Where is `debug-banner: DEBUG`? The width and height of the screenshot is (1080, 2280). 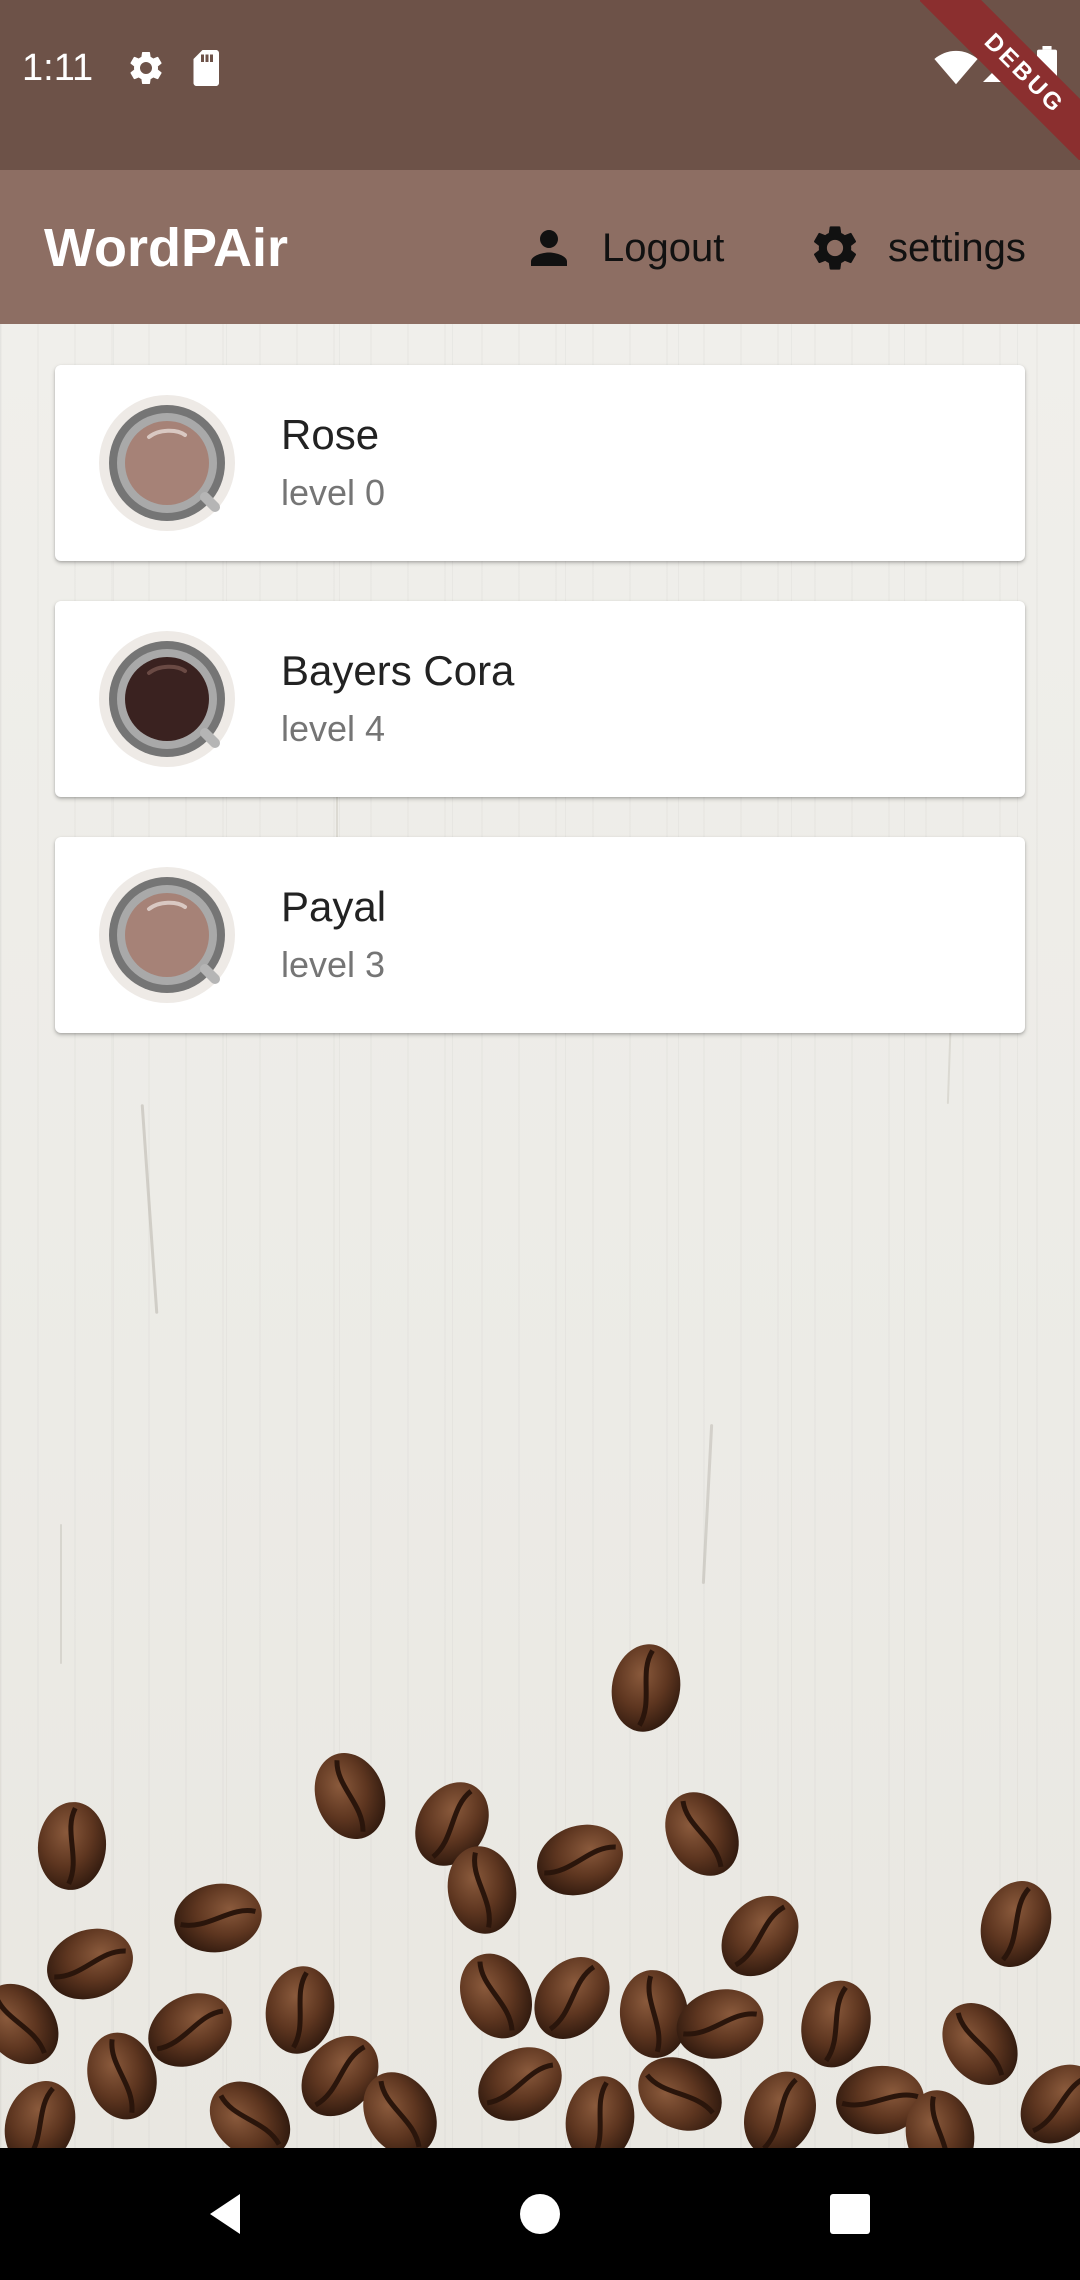
debug-banner: DEBUG is located at coordinates (1000, 80).